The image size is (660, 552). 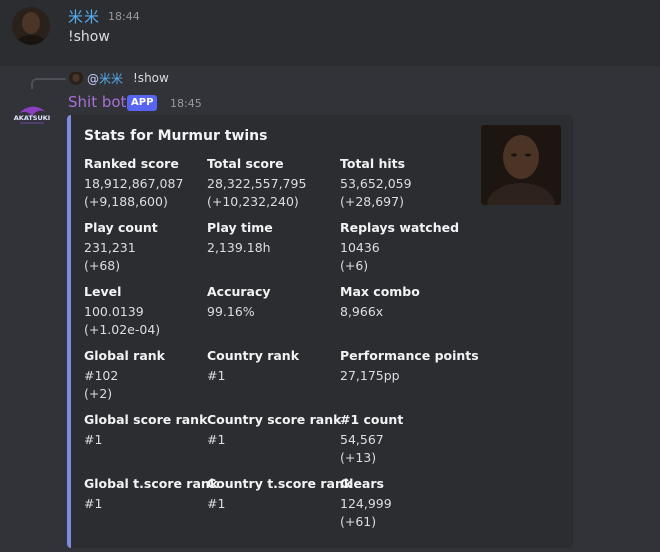 I want to click on embed-title: Stats for Murmur twins, so click(x=176, y=136).